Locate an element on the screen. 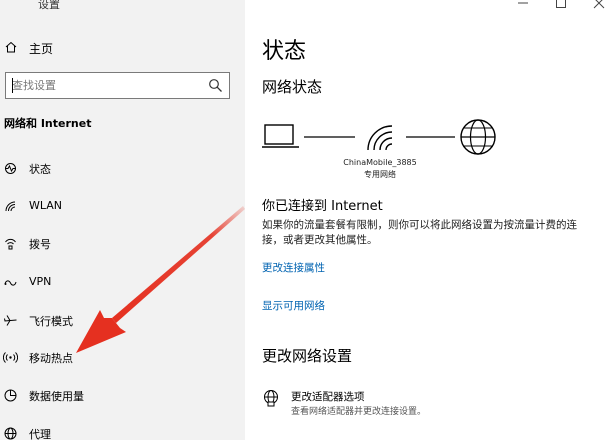 Image resolution: width=615 pixels, height=440 pixels. sidebar-item-label: VPN is located at coordinates (40, 281).